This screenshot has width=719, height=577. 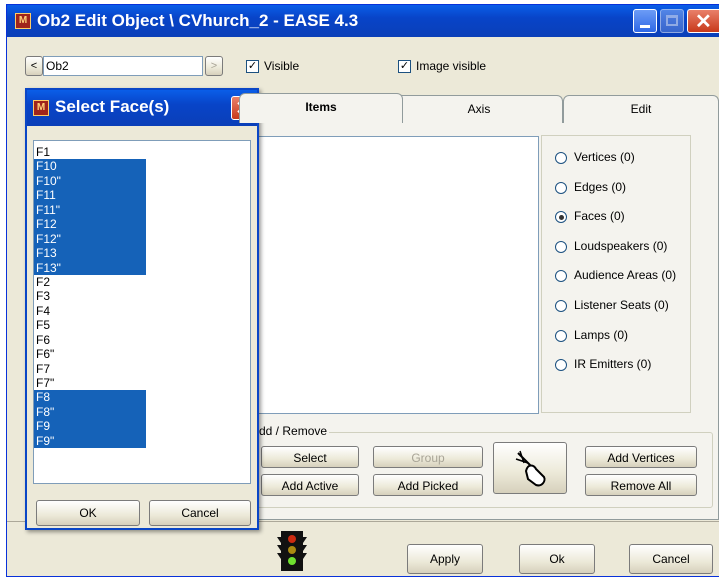 What do you see at coordinates (90, 239) in the screenshot?
I see `face-list-item: F12"` at bounding box center [90, 239].